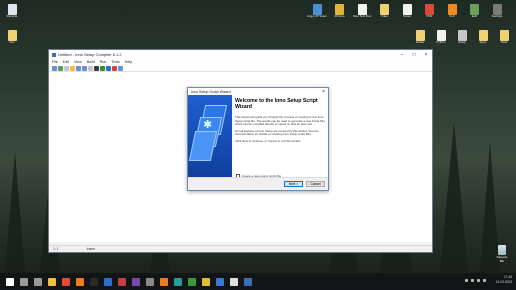 This screenshot has width=516, height=290. What do you see at coordinates (54, 54) in the screenshot?
I see `inno-app-icon` at bounding box center [54, 54].